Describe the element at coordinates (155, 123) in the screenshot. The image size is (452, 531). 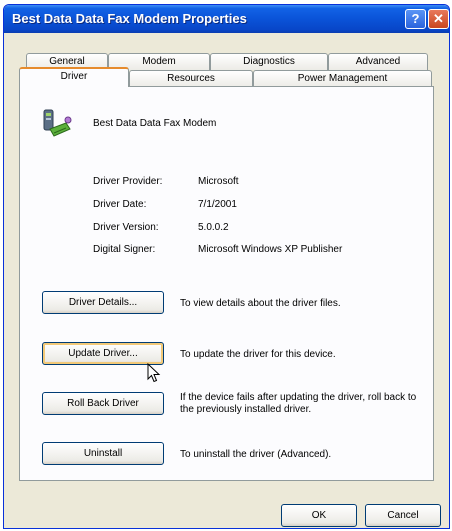
I see `device-name: Best Data Data Fax Modem` at that location.